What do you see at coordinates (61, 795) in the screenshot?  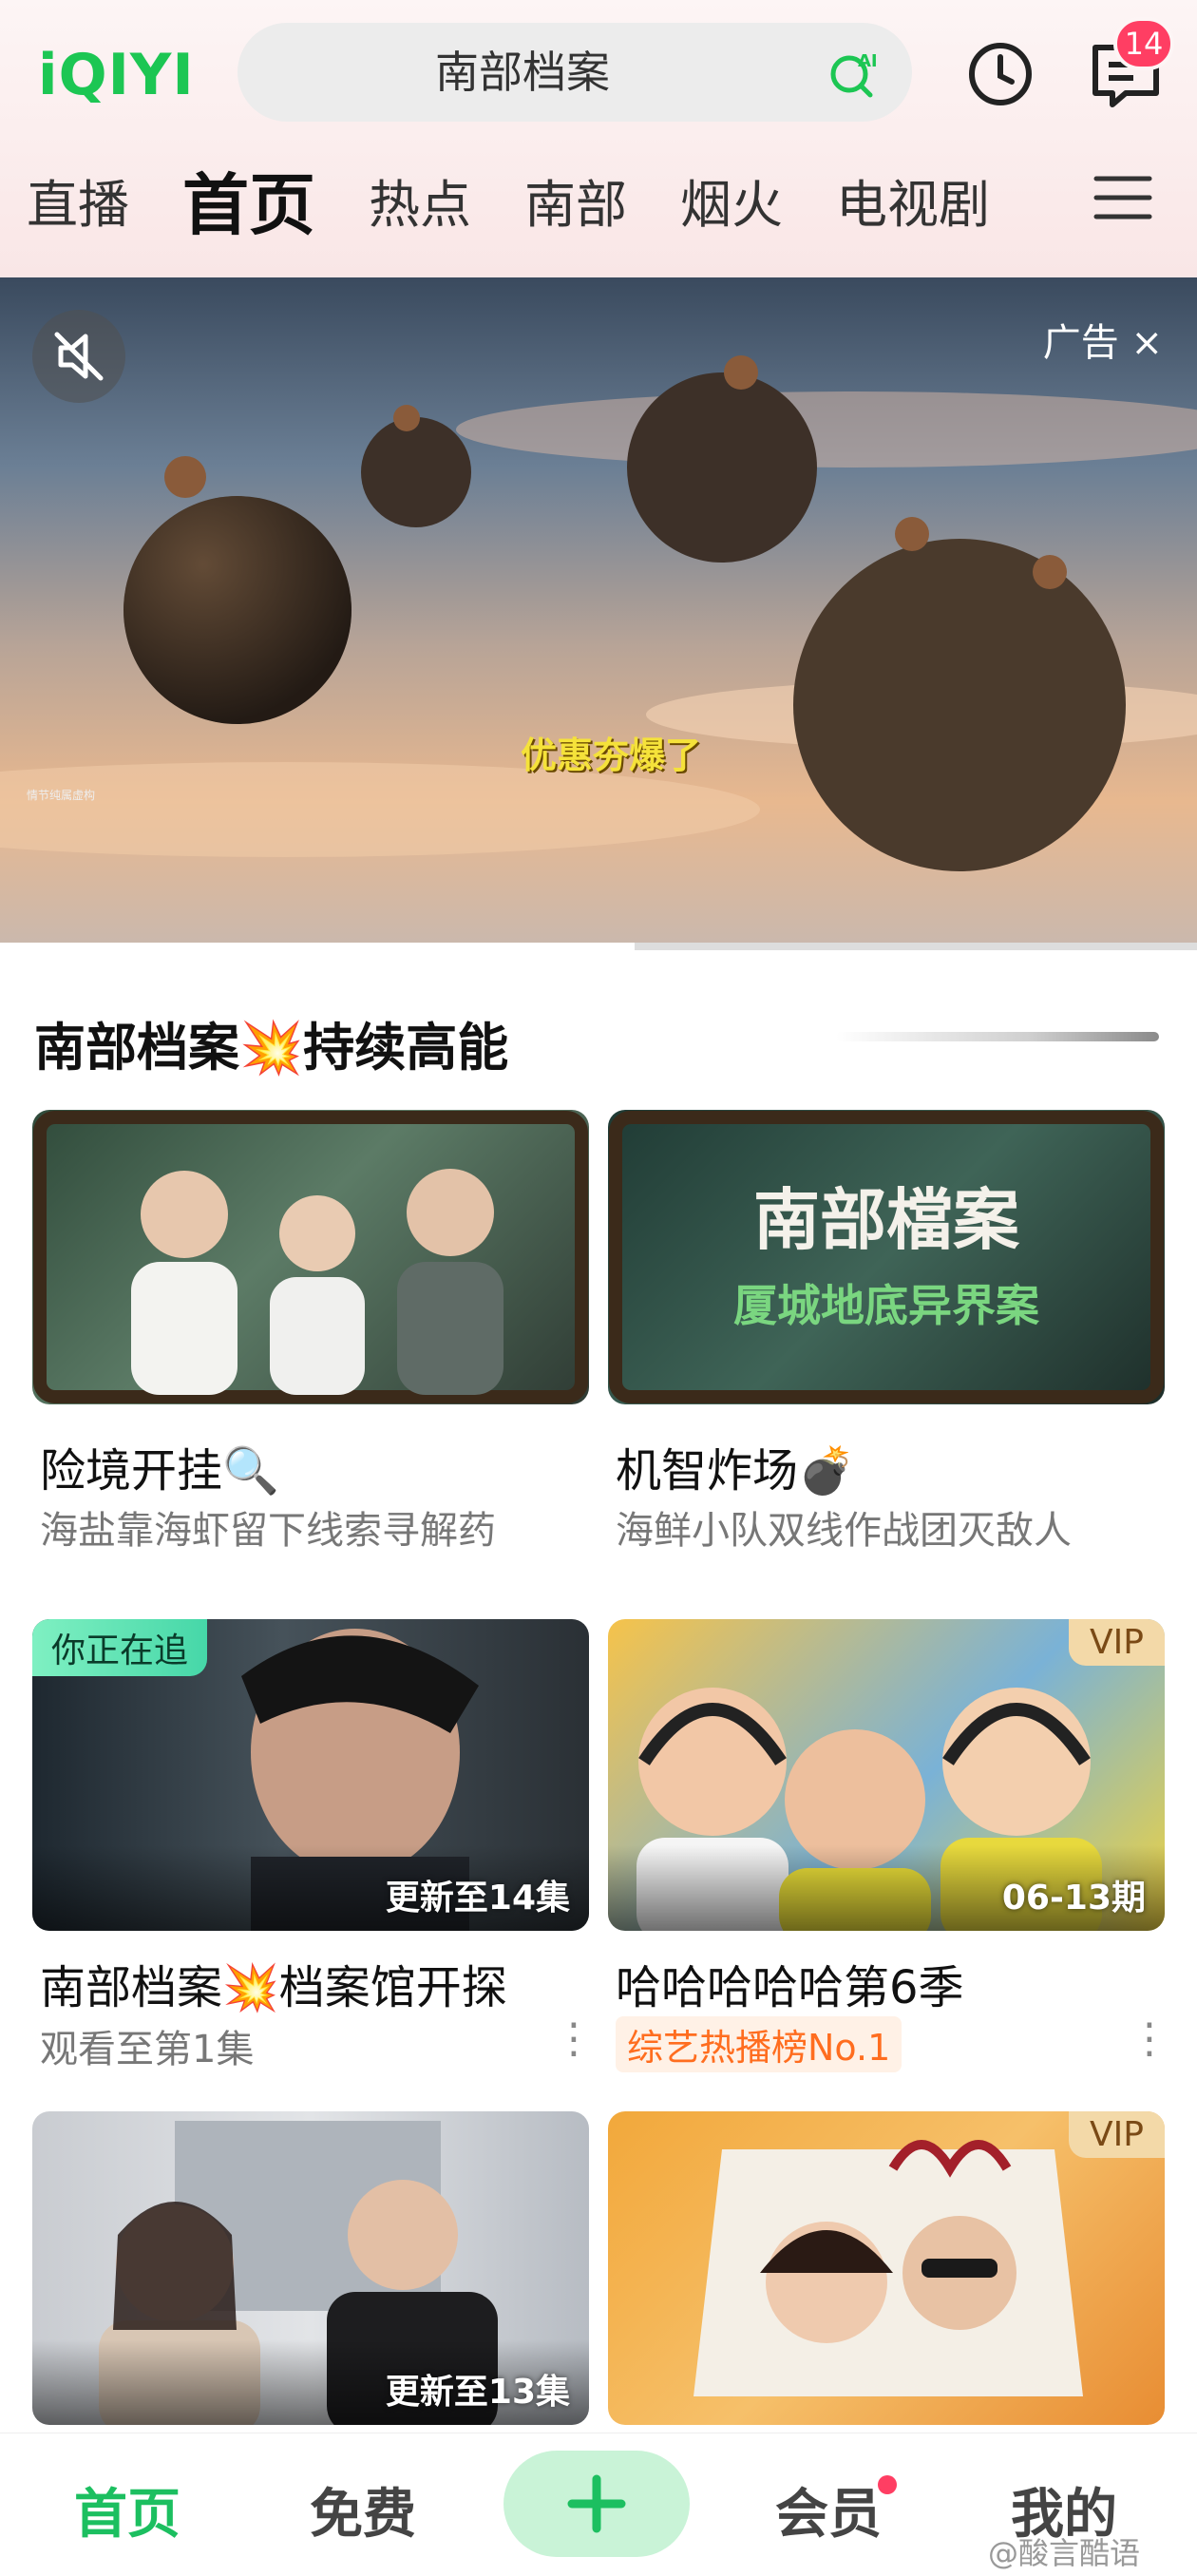 I see `banner-disclaimer: 情节纯属虚构` at bounding box center [61, 795].